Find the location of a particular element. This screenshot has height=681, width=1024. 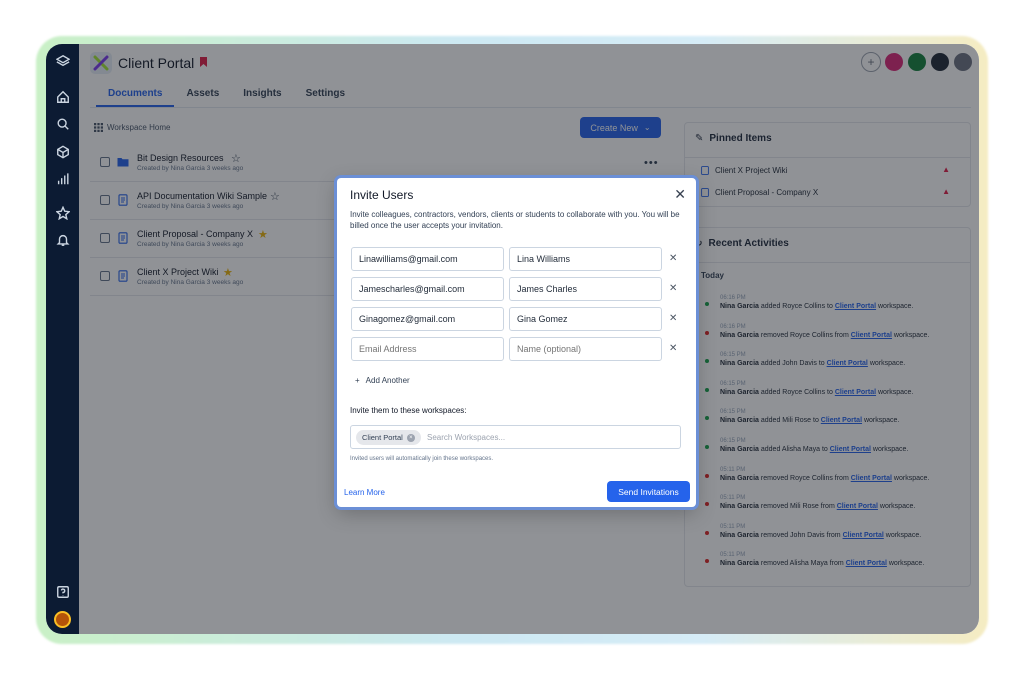

bar-chart-icon is located at coordinates (62, 178).